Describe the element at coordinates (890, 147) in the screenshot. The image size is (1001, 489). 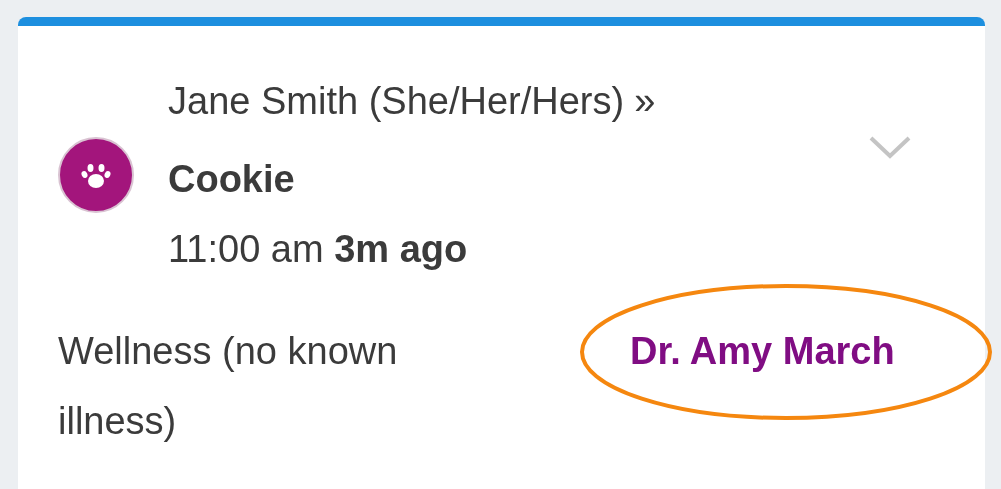
I see `chevron-icon` at that location.